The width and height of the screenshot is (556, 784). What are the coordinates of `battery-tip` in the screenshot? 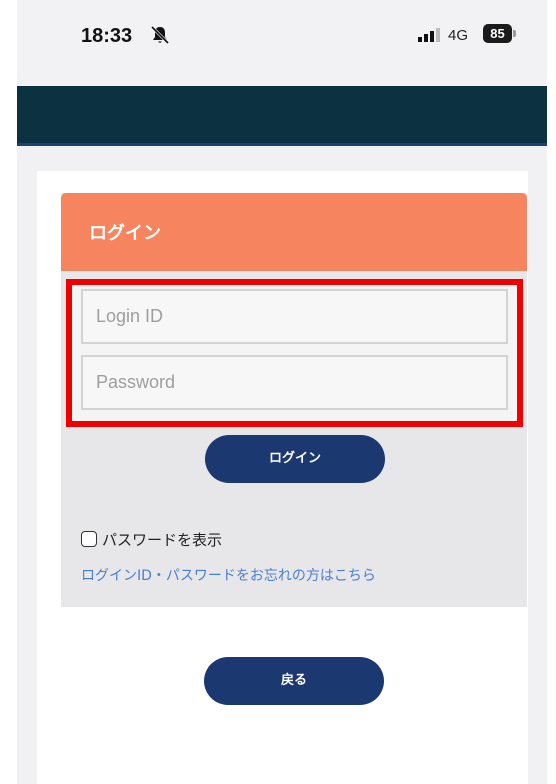 It's located at (514, 33).